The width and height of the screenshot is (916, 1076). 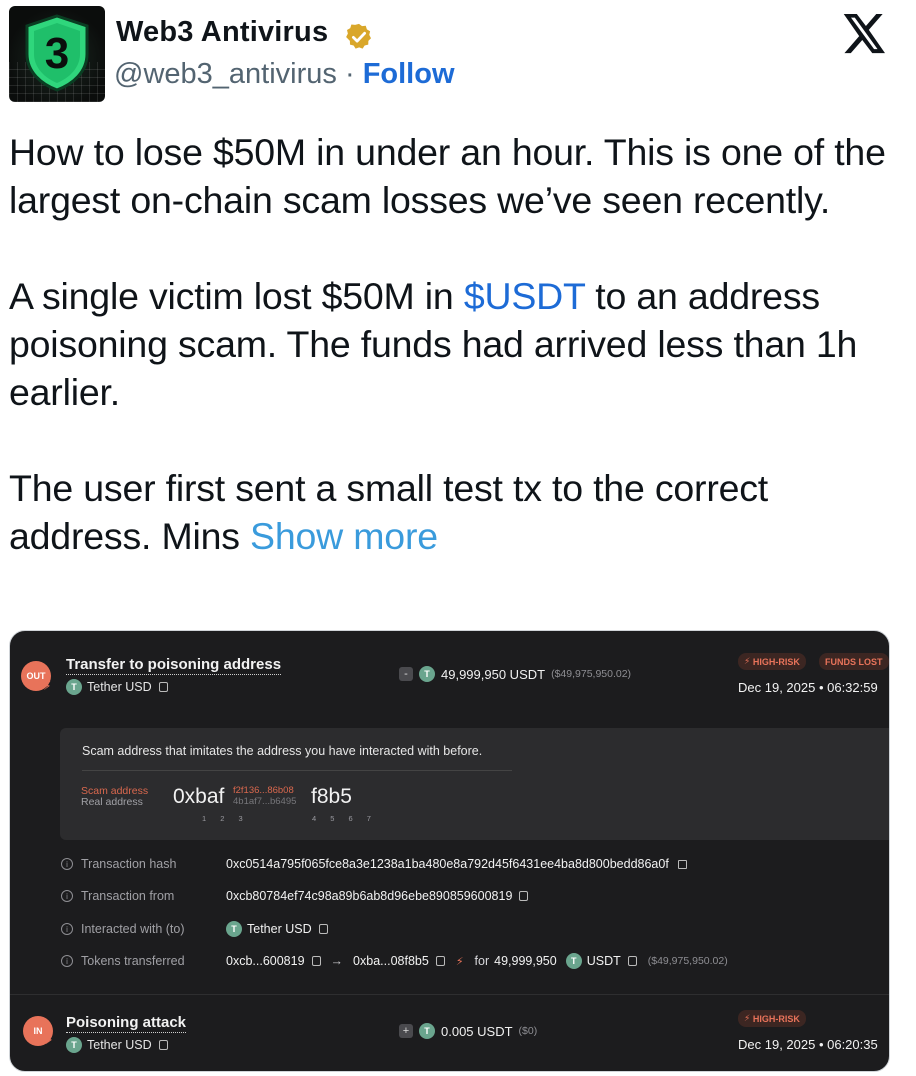 I want to click on real-address-label: Real address, so click(x=112, y=802).